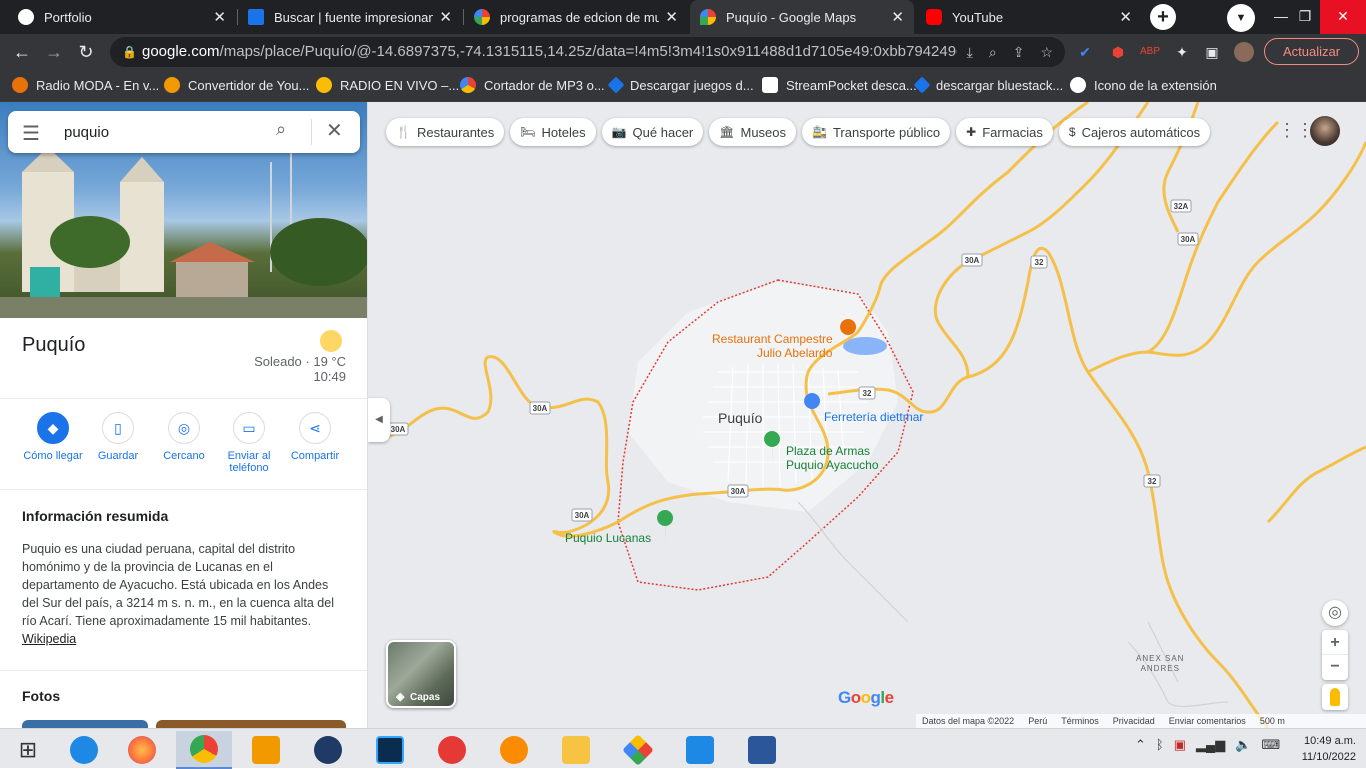  What do you see at coordinates (1085, 52) in the screenshot?
I see `check-extension-icon: ✔` at bounding box center [1085, 52].